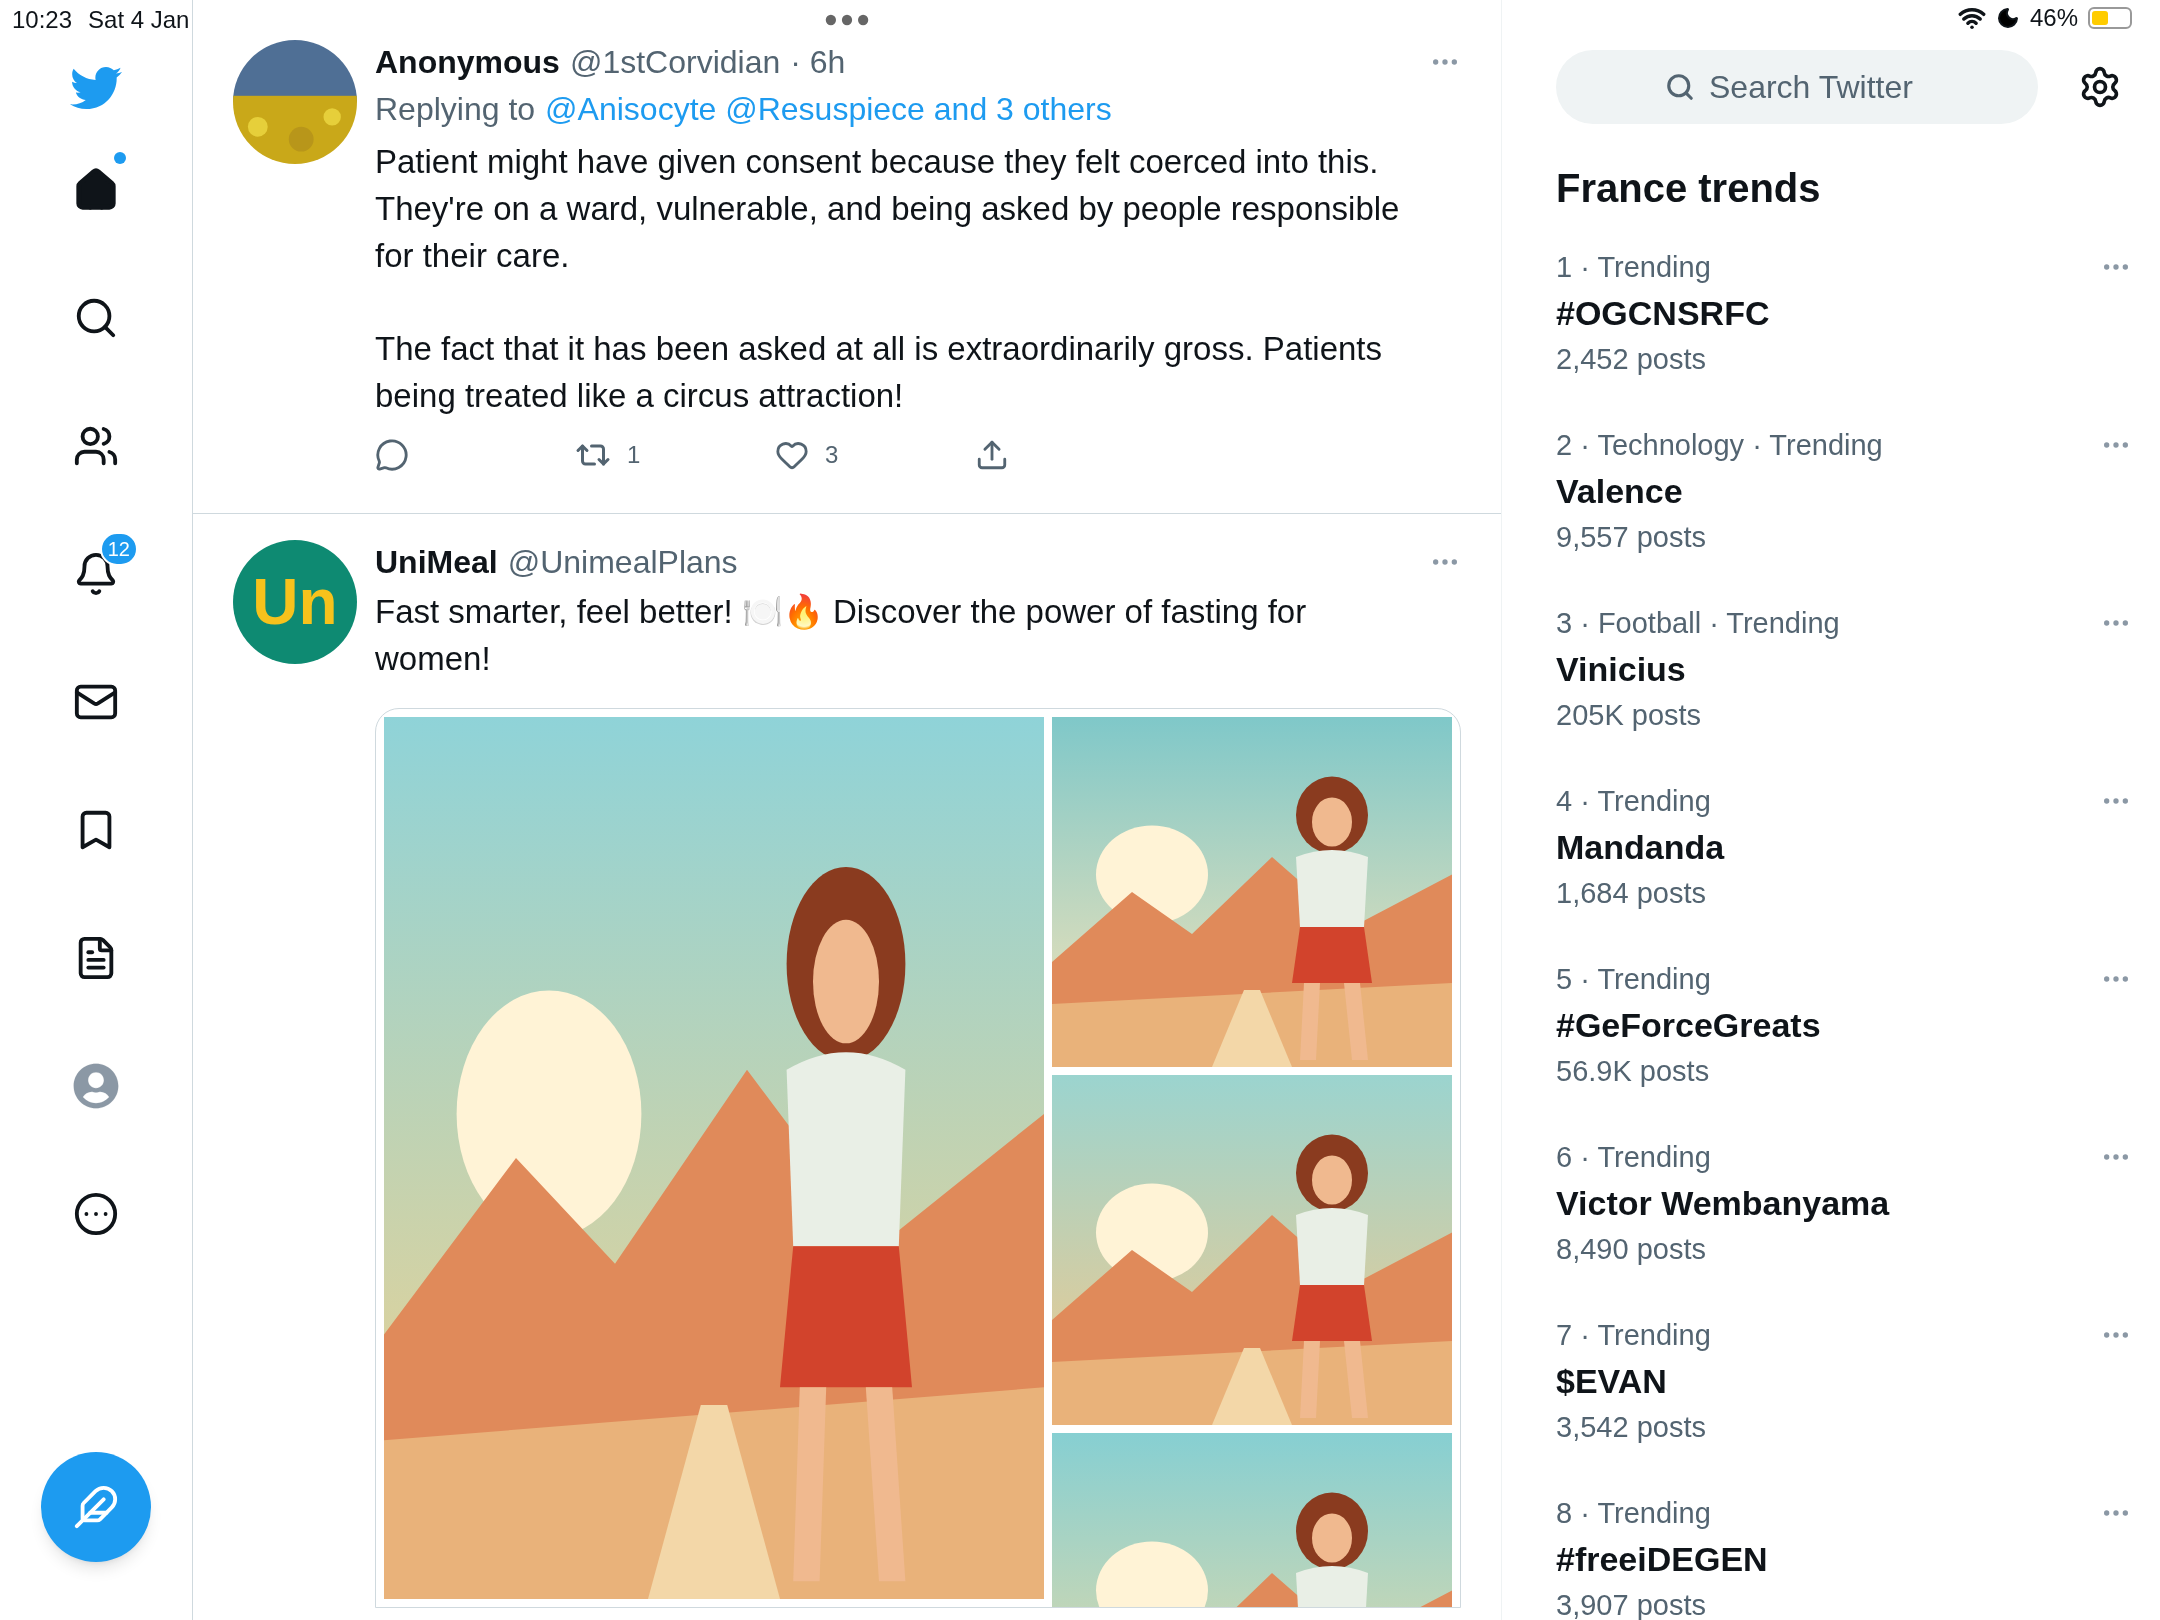 The width and height of the screenshot is (2160, 1620). What do you see at coordinates (1629, 715) in the screenshot?
I see `trend-post-count: 205K posts` at bounding box center [1629, 715].